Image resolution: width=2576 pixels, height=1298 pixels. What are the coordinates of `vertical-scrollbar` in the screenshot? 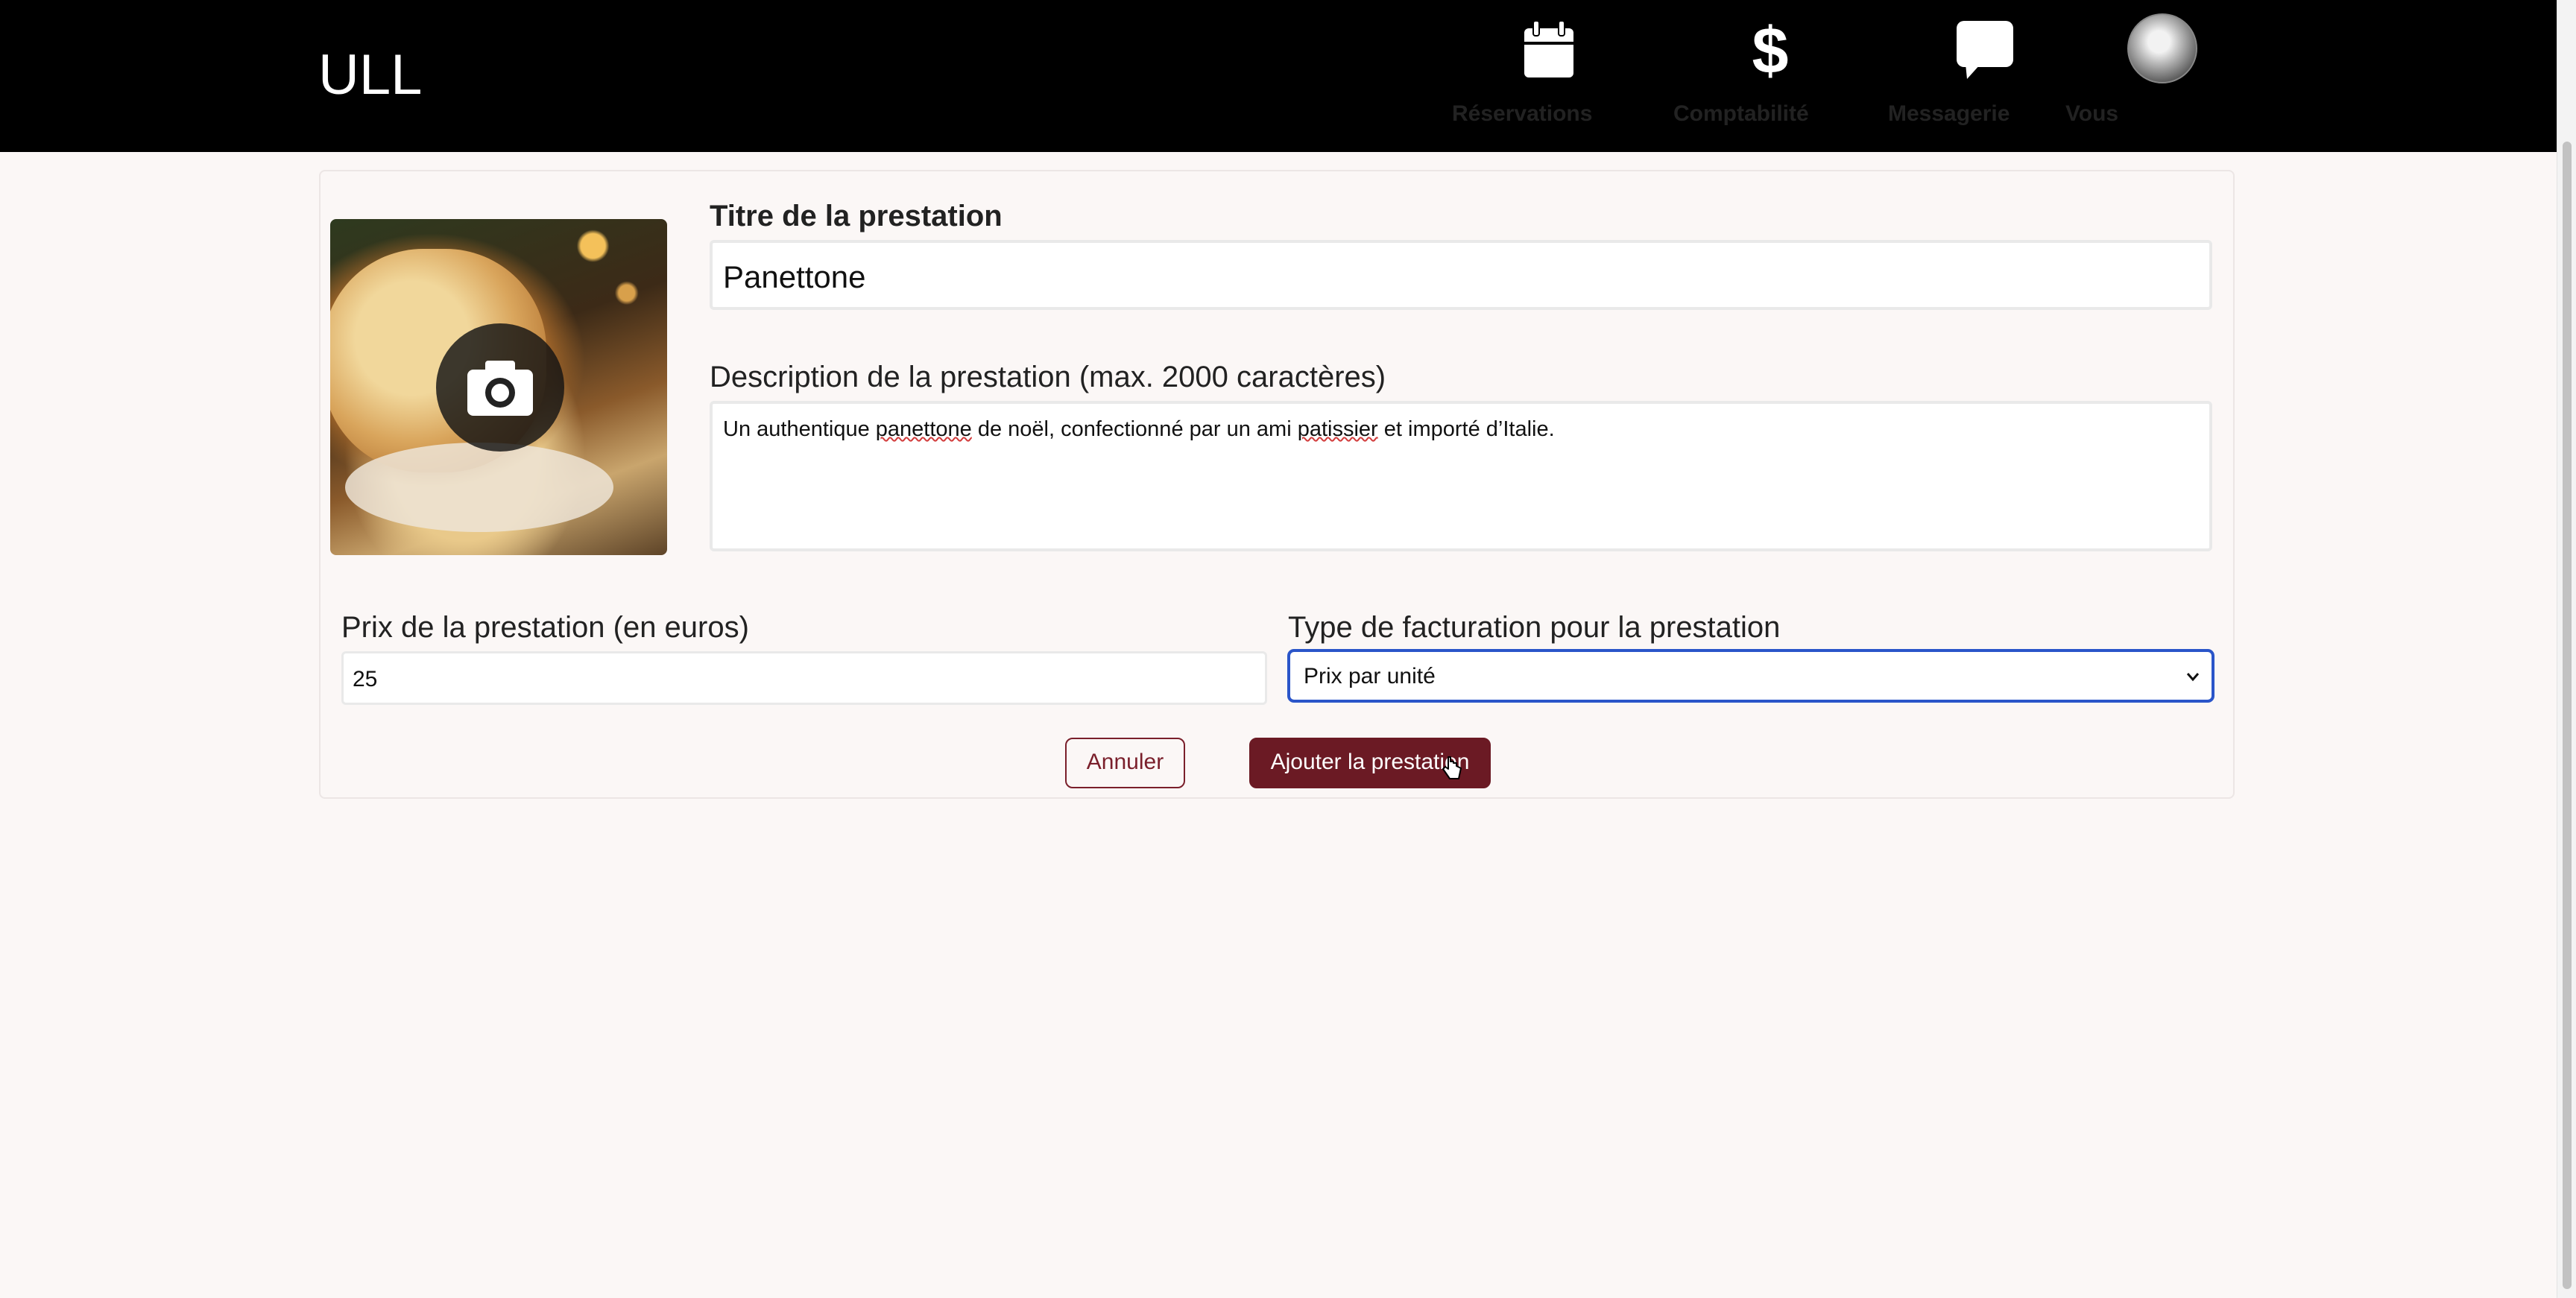 It's located at (2566, 649).